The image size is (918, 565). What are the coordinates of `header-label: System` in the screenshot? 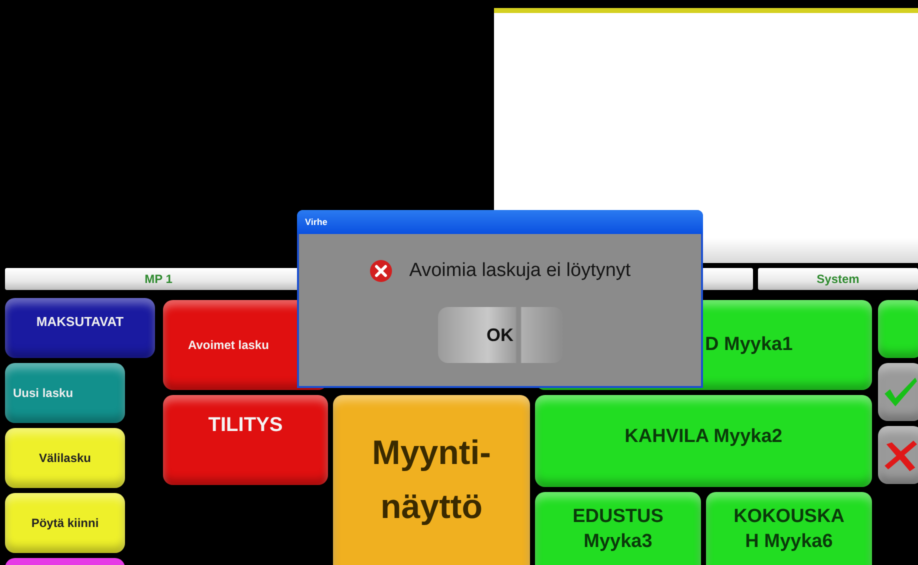 It's located at (838, 279).